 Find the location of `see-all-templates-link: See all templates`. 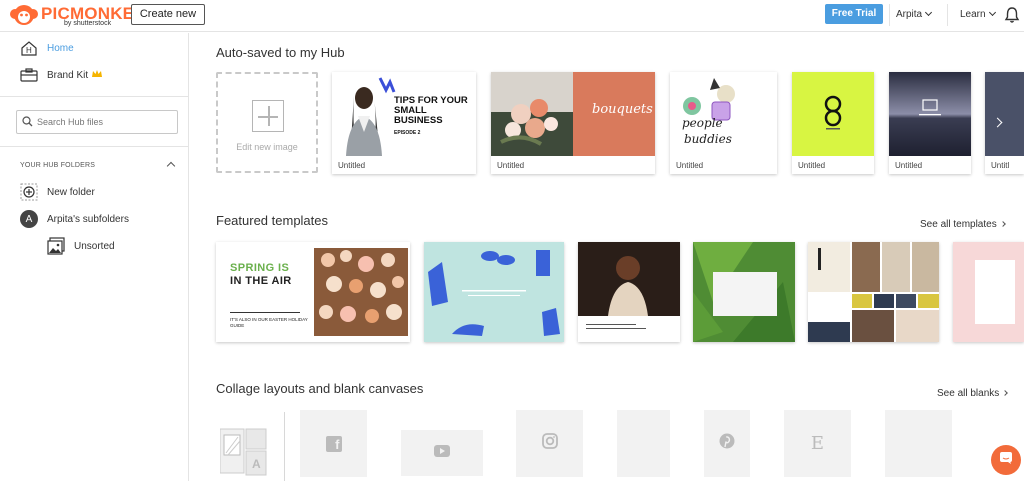

see-all-templates-link: See all templates is located at coordinates (963, 224).